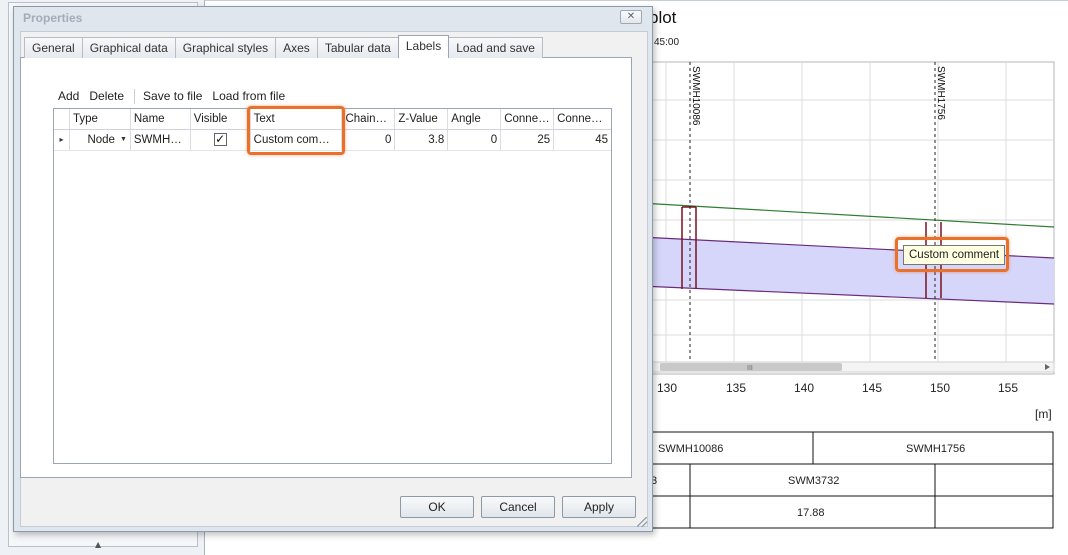 The width and height of the screenshot is (1068, 555). I want to click on apply-button: Apply, so click(599, 507).